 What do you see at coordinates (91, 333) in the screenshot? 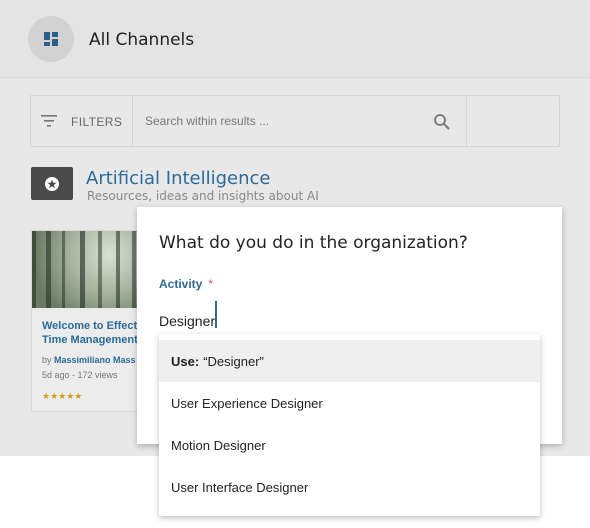
I see `card-title: Welcome to Effecti Time Management` at bounding box center [91, 333].